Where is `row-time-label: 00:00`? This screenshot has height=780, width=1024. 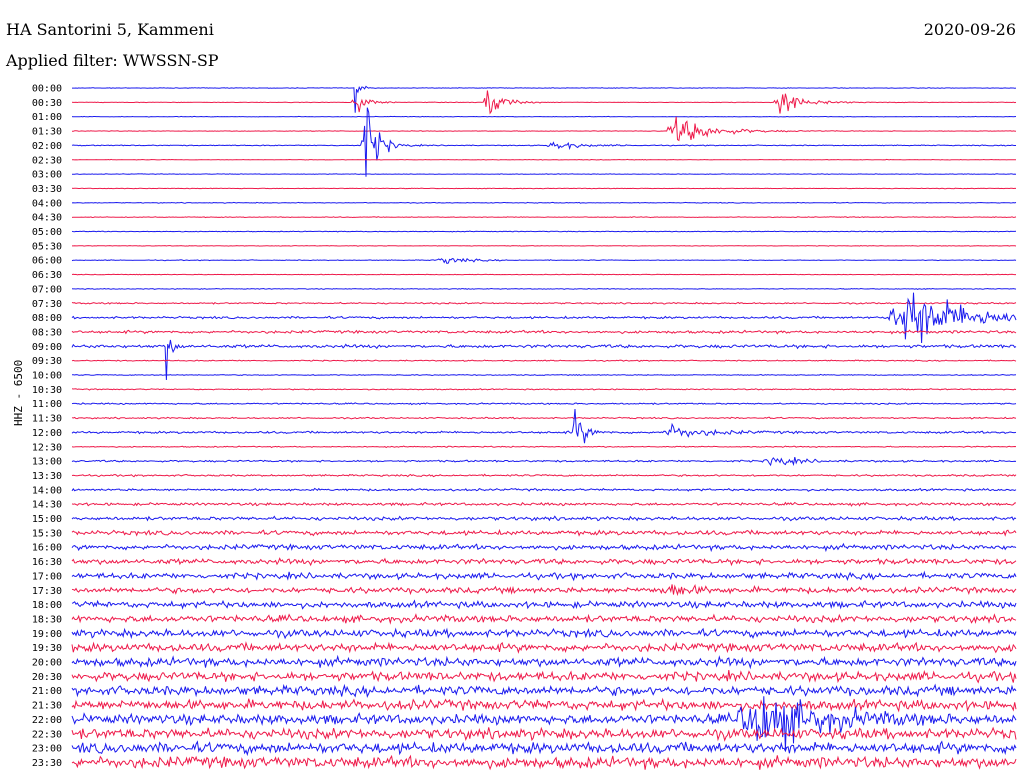
row-time-label: 00:00 is located at coordinates (47, 89).